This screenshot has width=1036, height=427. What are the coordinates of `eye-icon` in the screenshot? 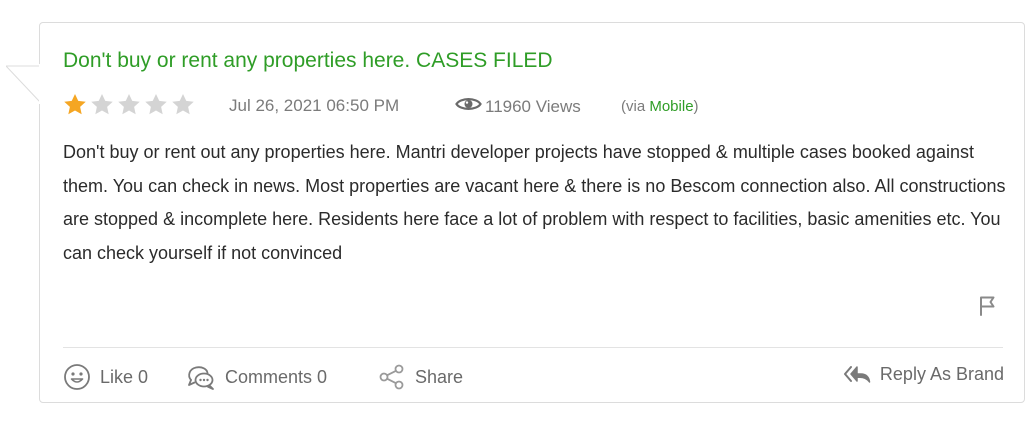 It's located at (468, 106).